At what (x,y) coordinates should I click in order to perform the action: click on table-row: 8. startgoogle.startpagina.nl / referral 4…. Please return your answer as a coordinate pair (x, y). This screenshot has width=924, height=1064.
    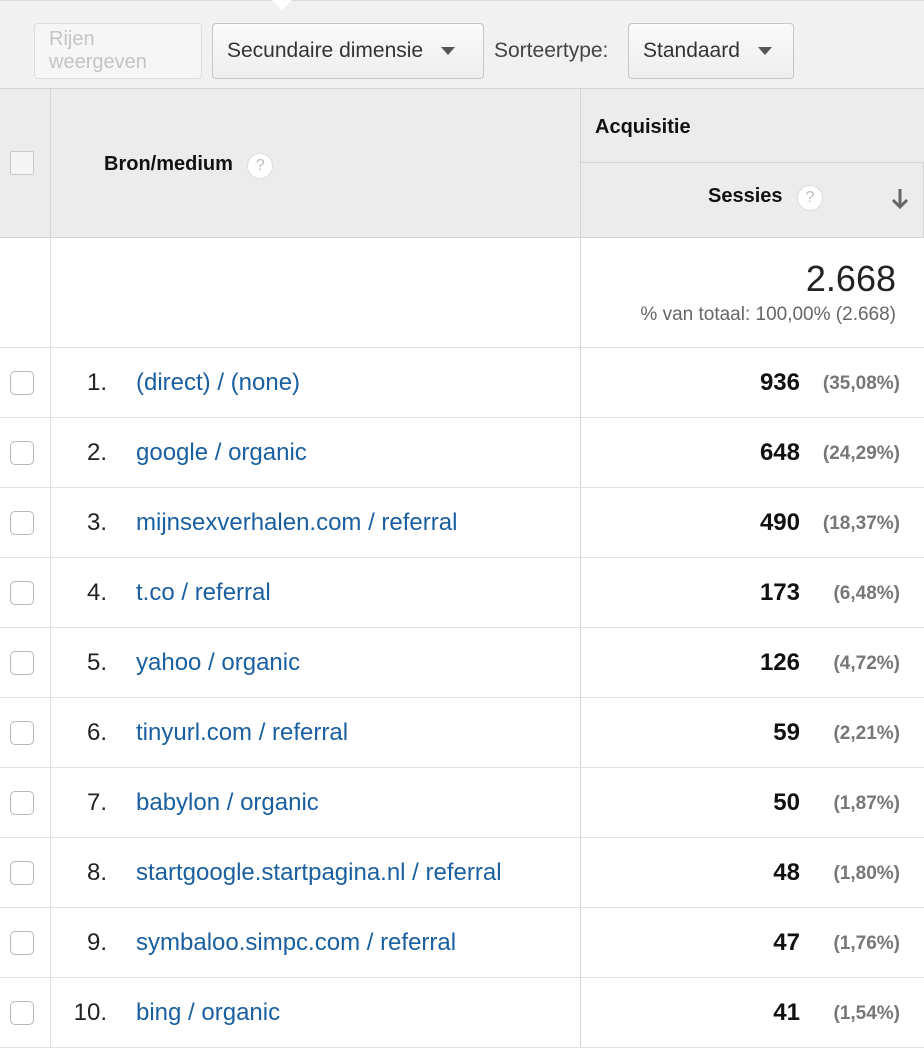
    Looking at the image, I should click on (462, 873).